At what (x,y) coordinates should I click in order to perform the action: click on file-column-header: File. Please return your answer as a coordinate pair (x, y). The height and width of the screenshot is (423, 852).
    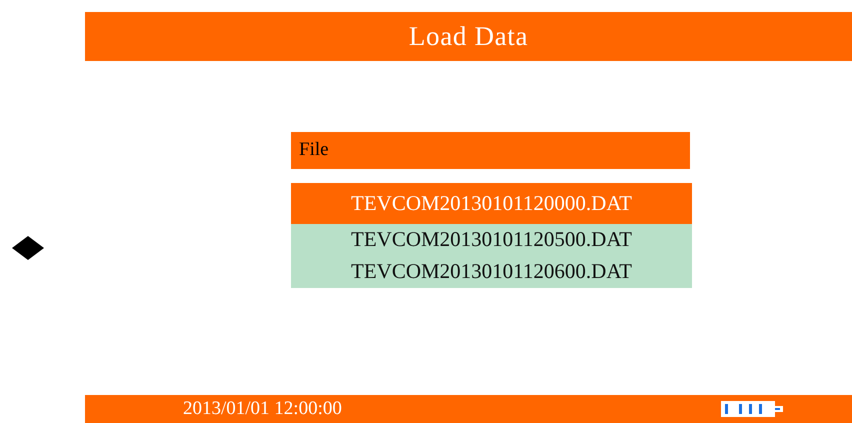
    Looking at the image, I should click on (490, 150).